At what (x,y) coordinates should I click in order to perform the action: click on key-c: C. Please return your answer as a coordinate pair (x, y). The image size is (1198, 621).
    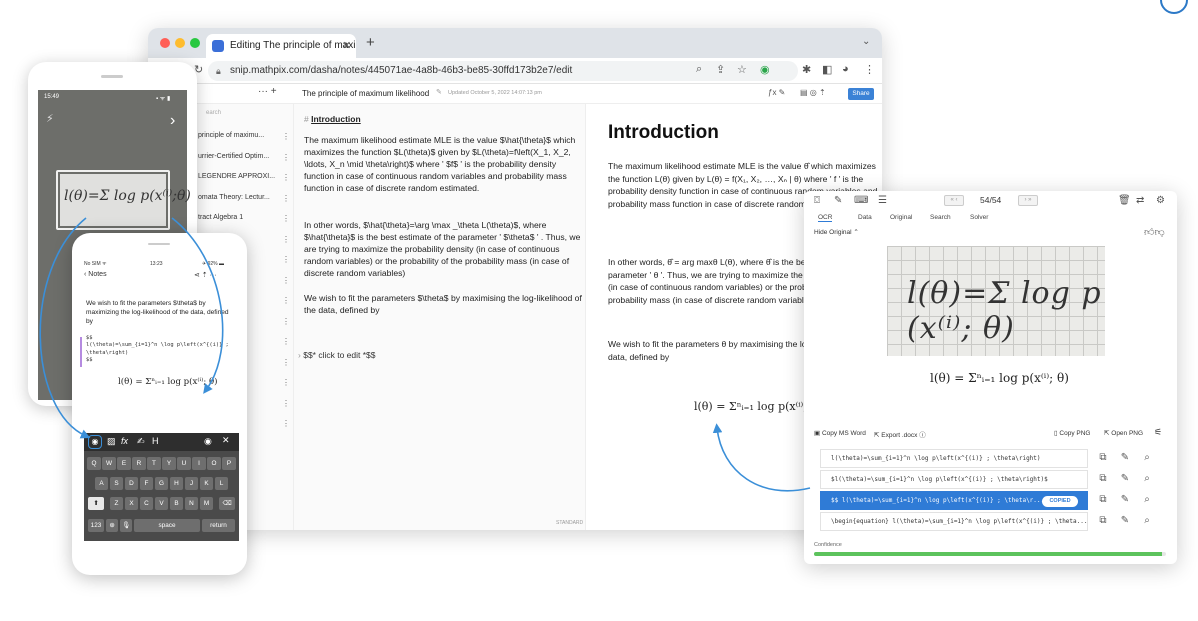
    Looking at the image, I should click on (146, 503).